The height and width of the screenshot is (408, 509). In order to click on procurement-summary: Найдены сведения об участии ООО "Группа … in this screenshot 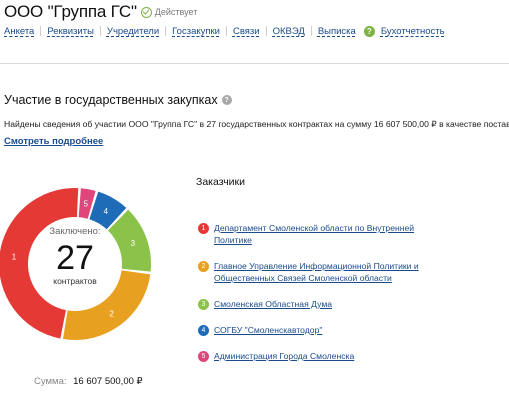, I will do `click(256, 124)`.